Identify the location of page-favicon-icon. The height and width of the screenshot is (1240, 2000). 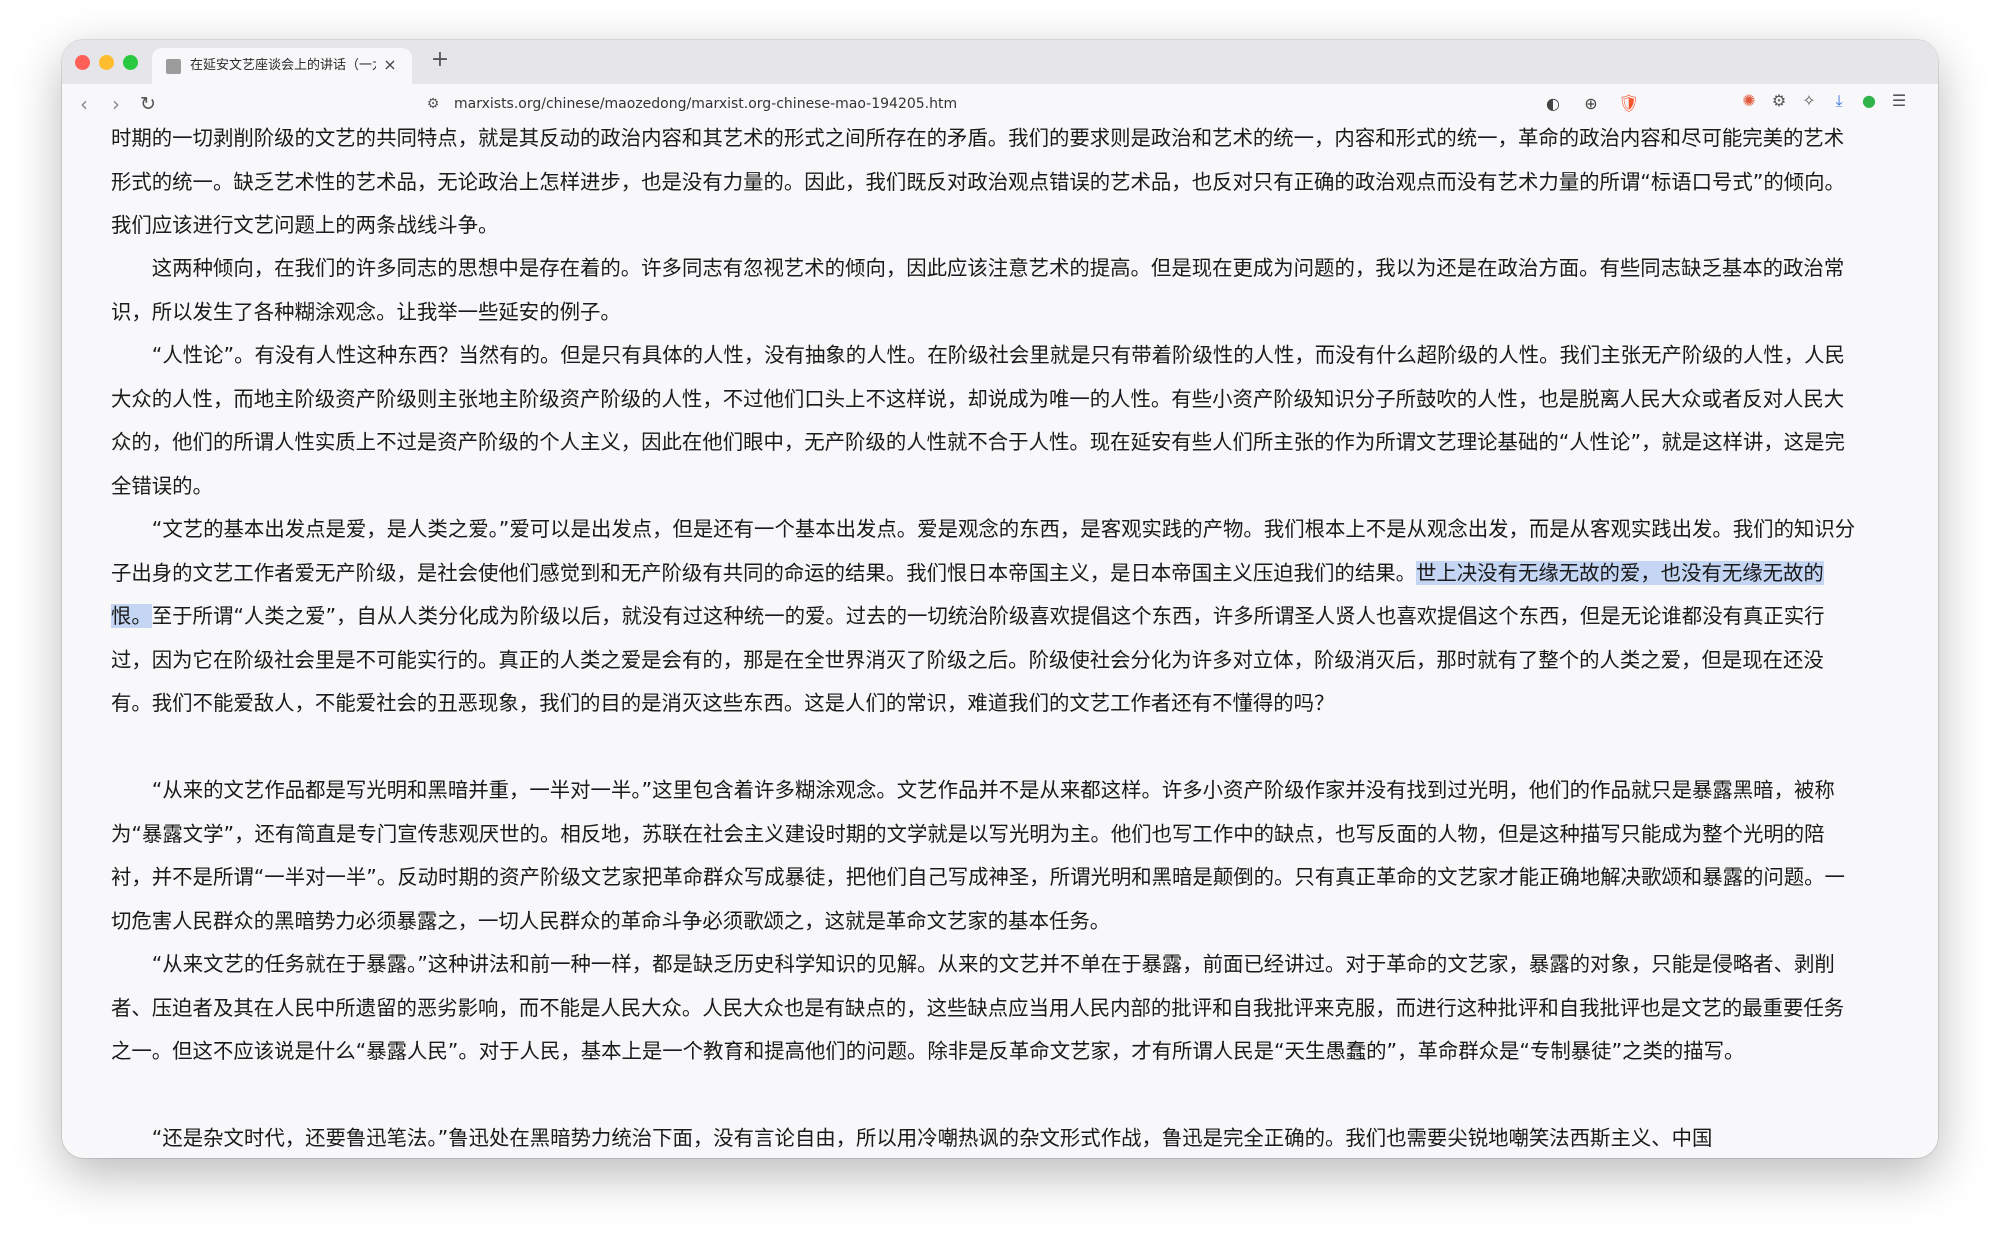
(173, 66).